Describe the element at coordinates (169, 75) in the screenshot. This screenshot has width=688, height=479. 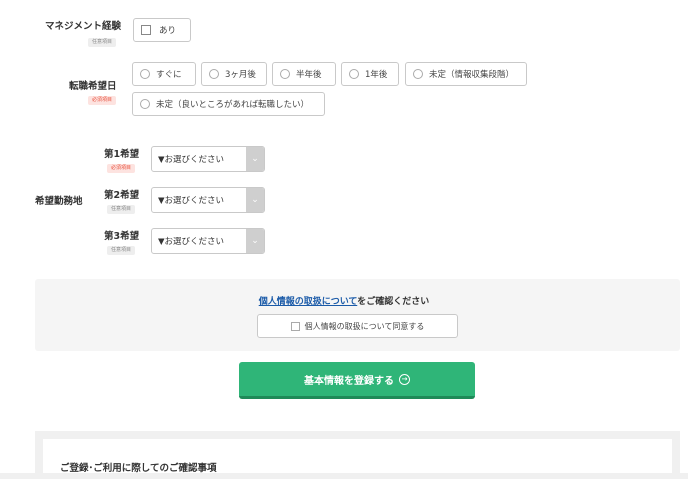
I see `option-label: すぐに` at that location.